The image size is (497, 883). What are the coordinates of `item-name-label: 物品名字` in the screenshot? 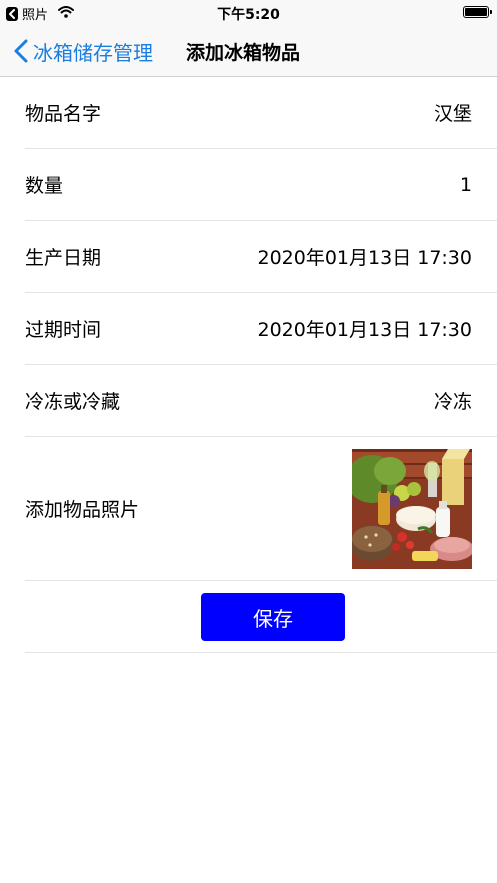 It's located at (63, 114).